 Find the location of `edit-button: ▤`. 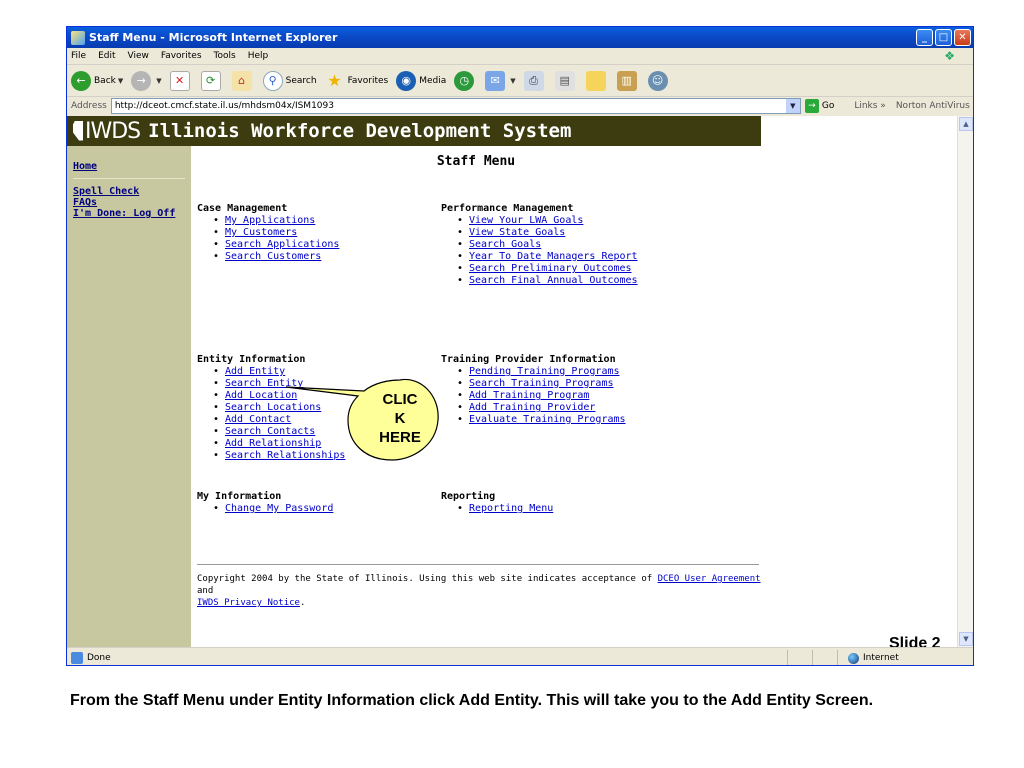

edit-button: ▤ is located at coordinates (566, 80).